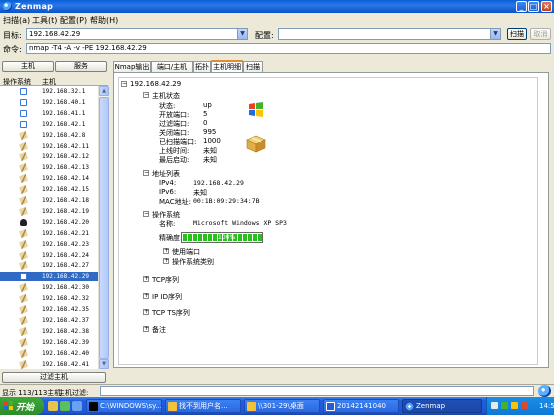 This screenshot has height=415, width=554. Describe the element at coordinates (137, 34) in the screenshot. I see `target-combo: 192.168.42.29 ▼` at that location.